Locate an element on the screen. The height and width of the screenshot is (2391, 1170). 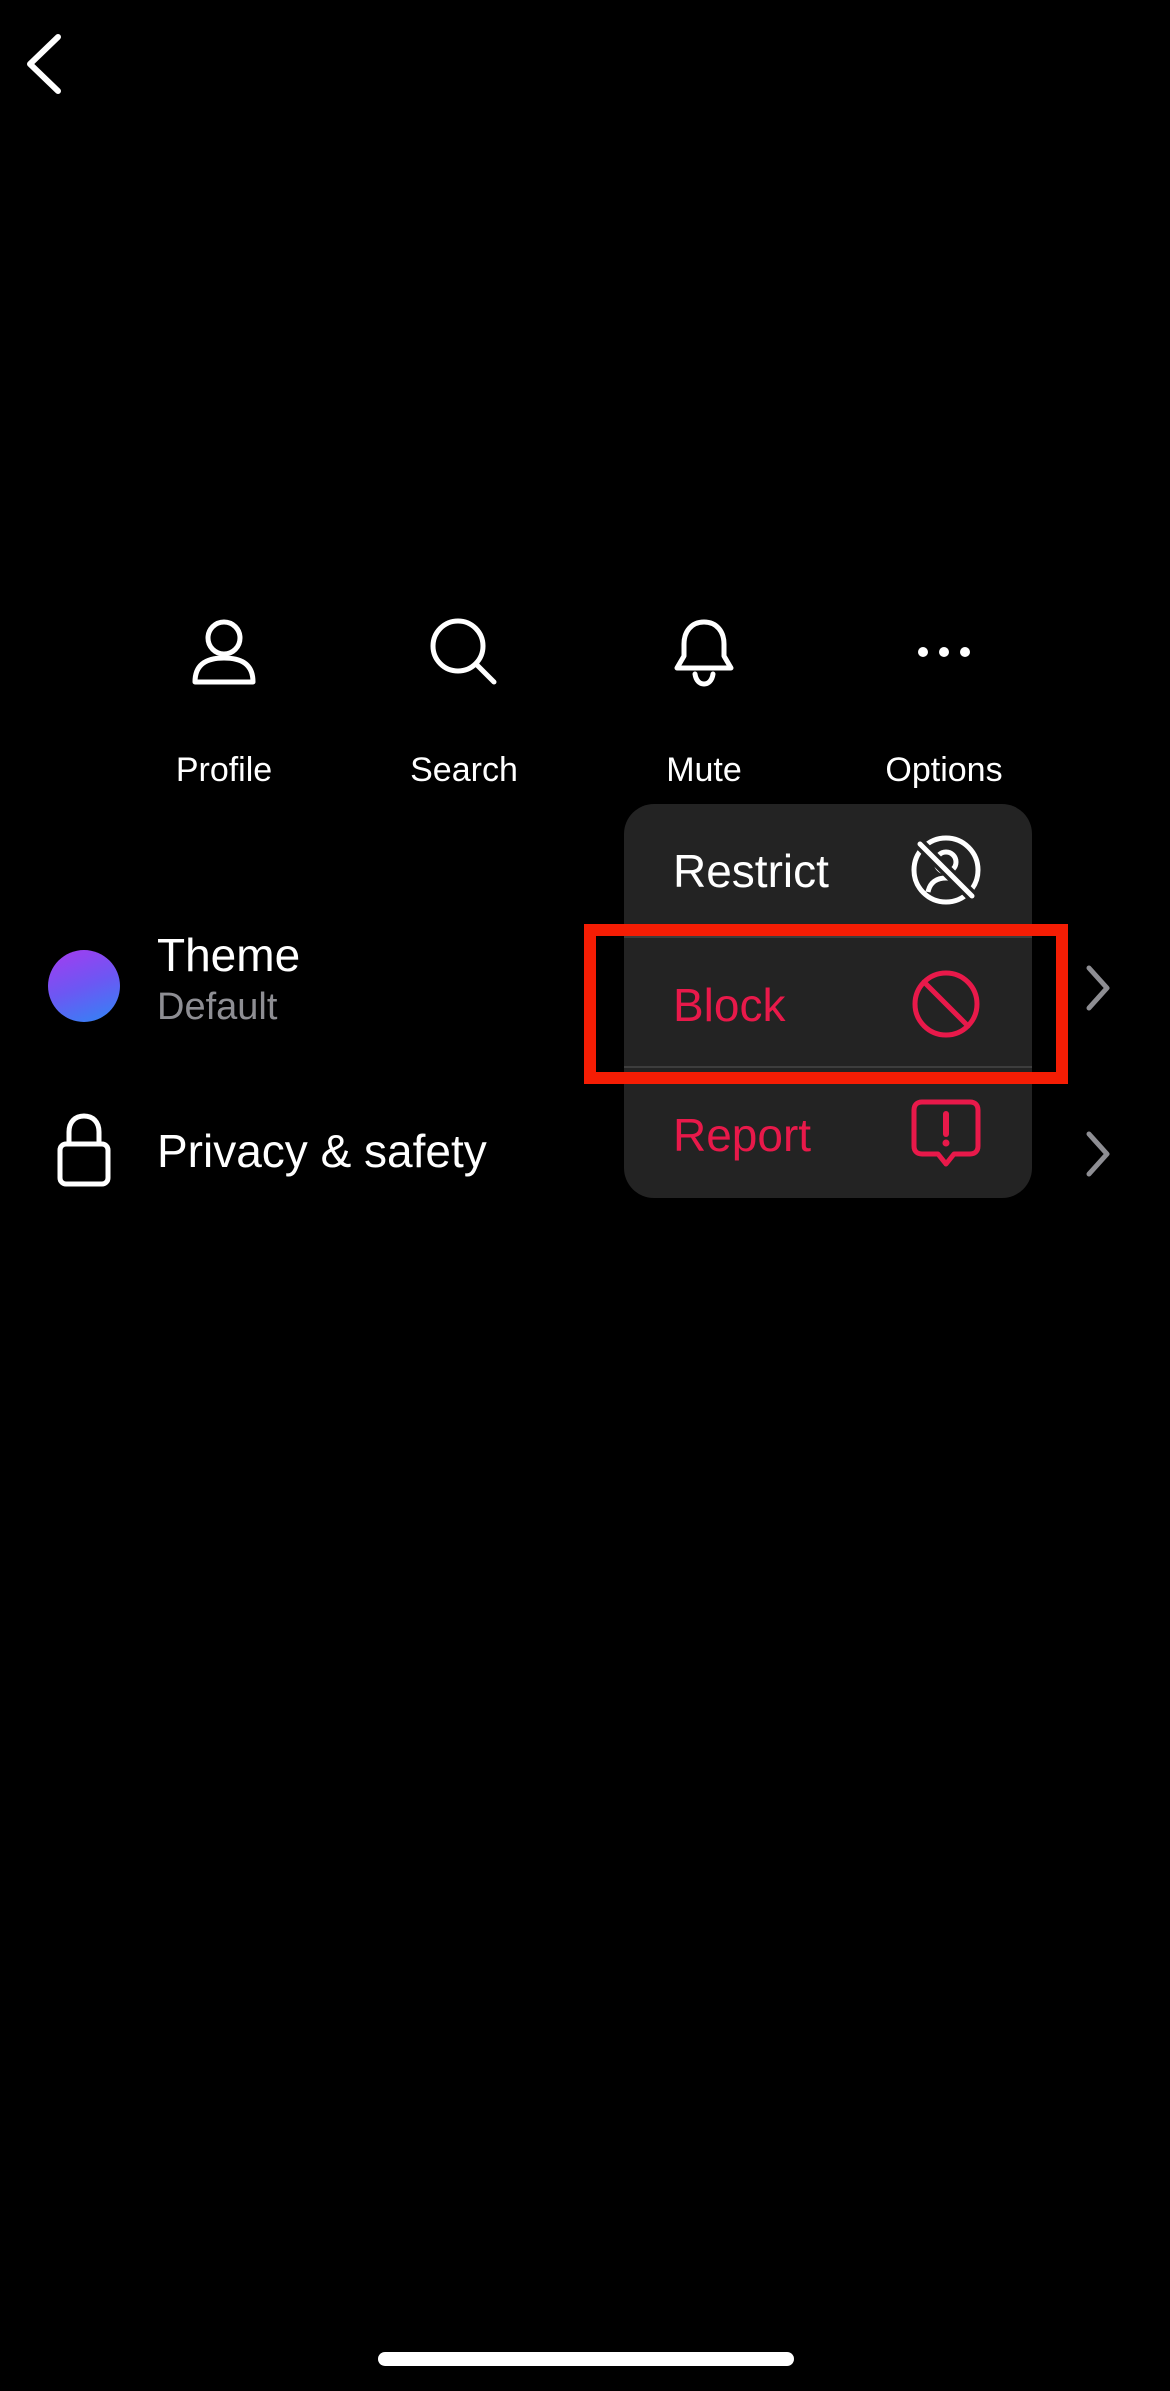
options-button: Options is located at coordinates (944, 700).